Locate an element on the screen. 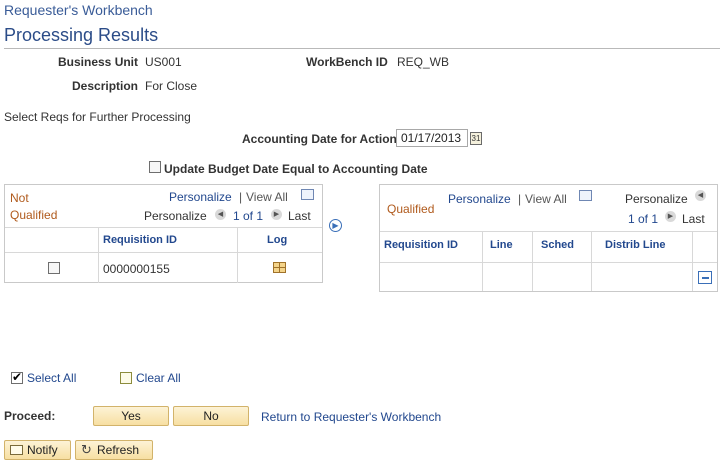 Image resolution: width=724 pixels, height=462 pixels. select-reqs-text: Select Reqs for Further Processing is located at coordinates (97, 117).